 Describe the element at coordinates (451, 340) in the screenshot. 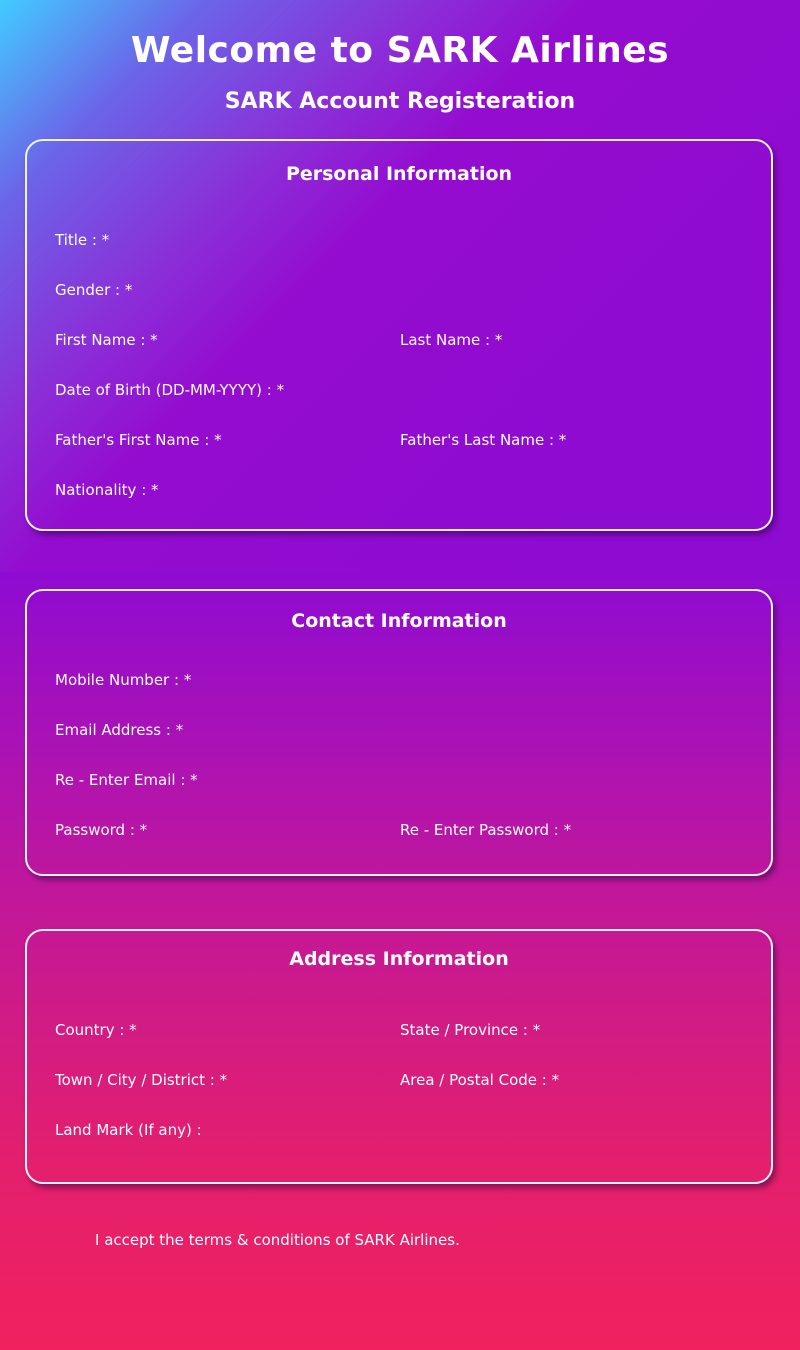

I see `last-name-label: Last Name : *` at that location.